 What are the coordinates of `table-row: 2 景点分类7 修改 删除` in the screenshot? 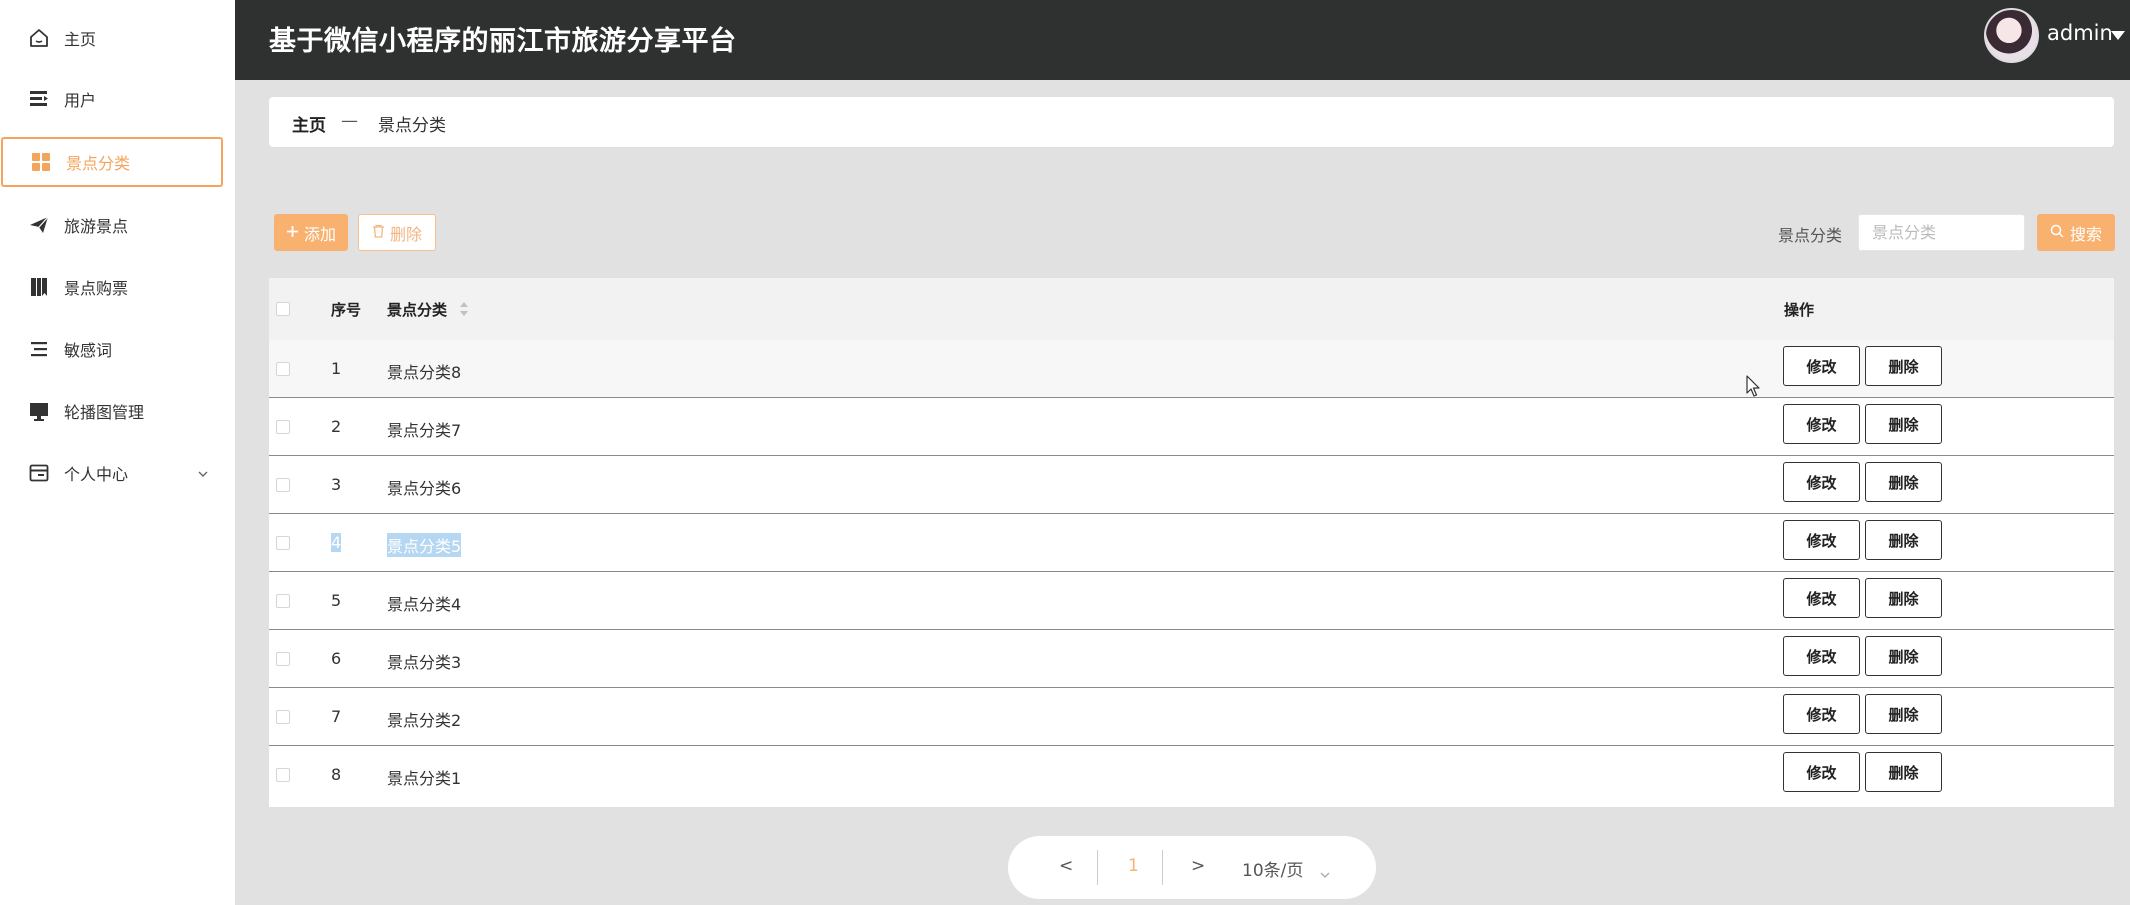 It's located at (1191, 427).